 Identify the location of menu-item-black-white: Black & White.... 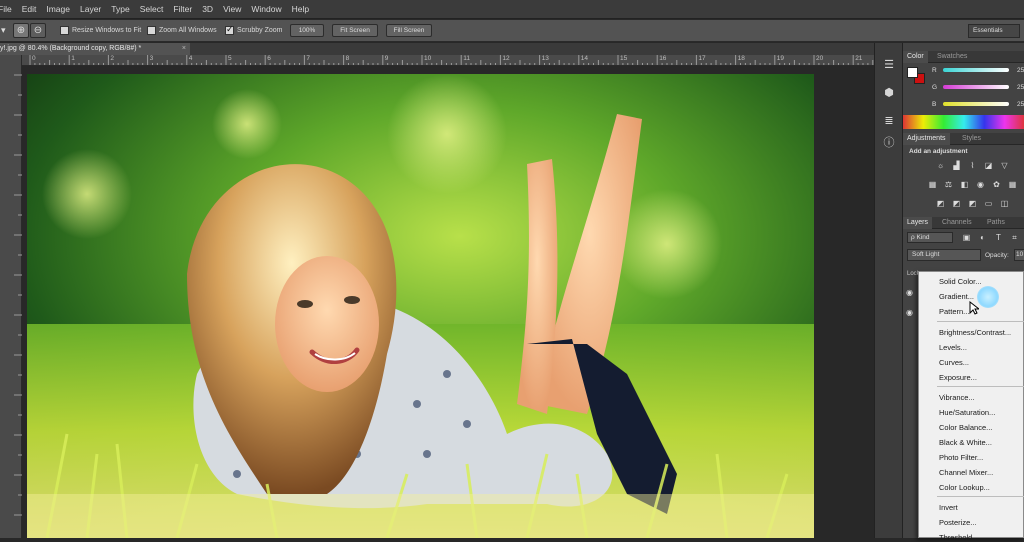
(965, 442).